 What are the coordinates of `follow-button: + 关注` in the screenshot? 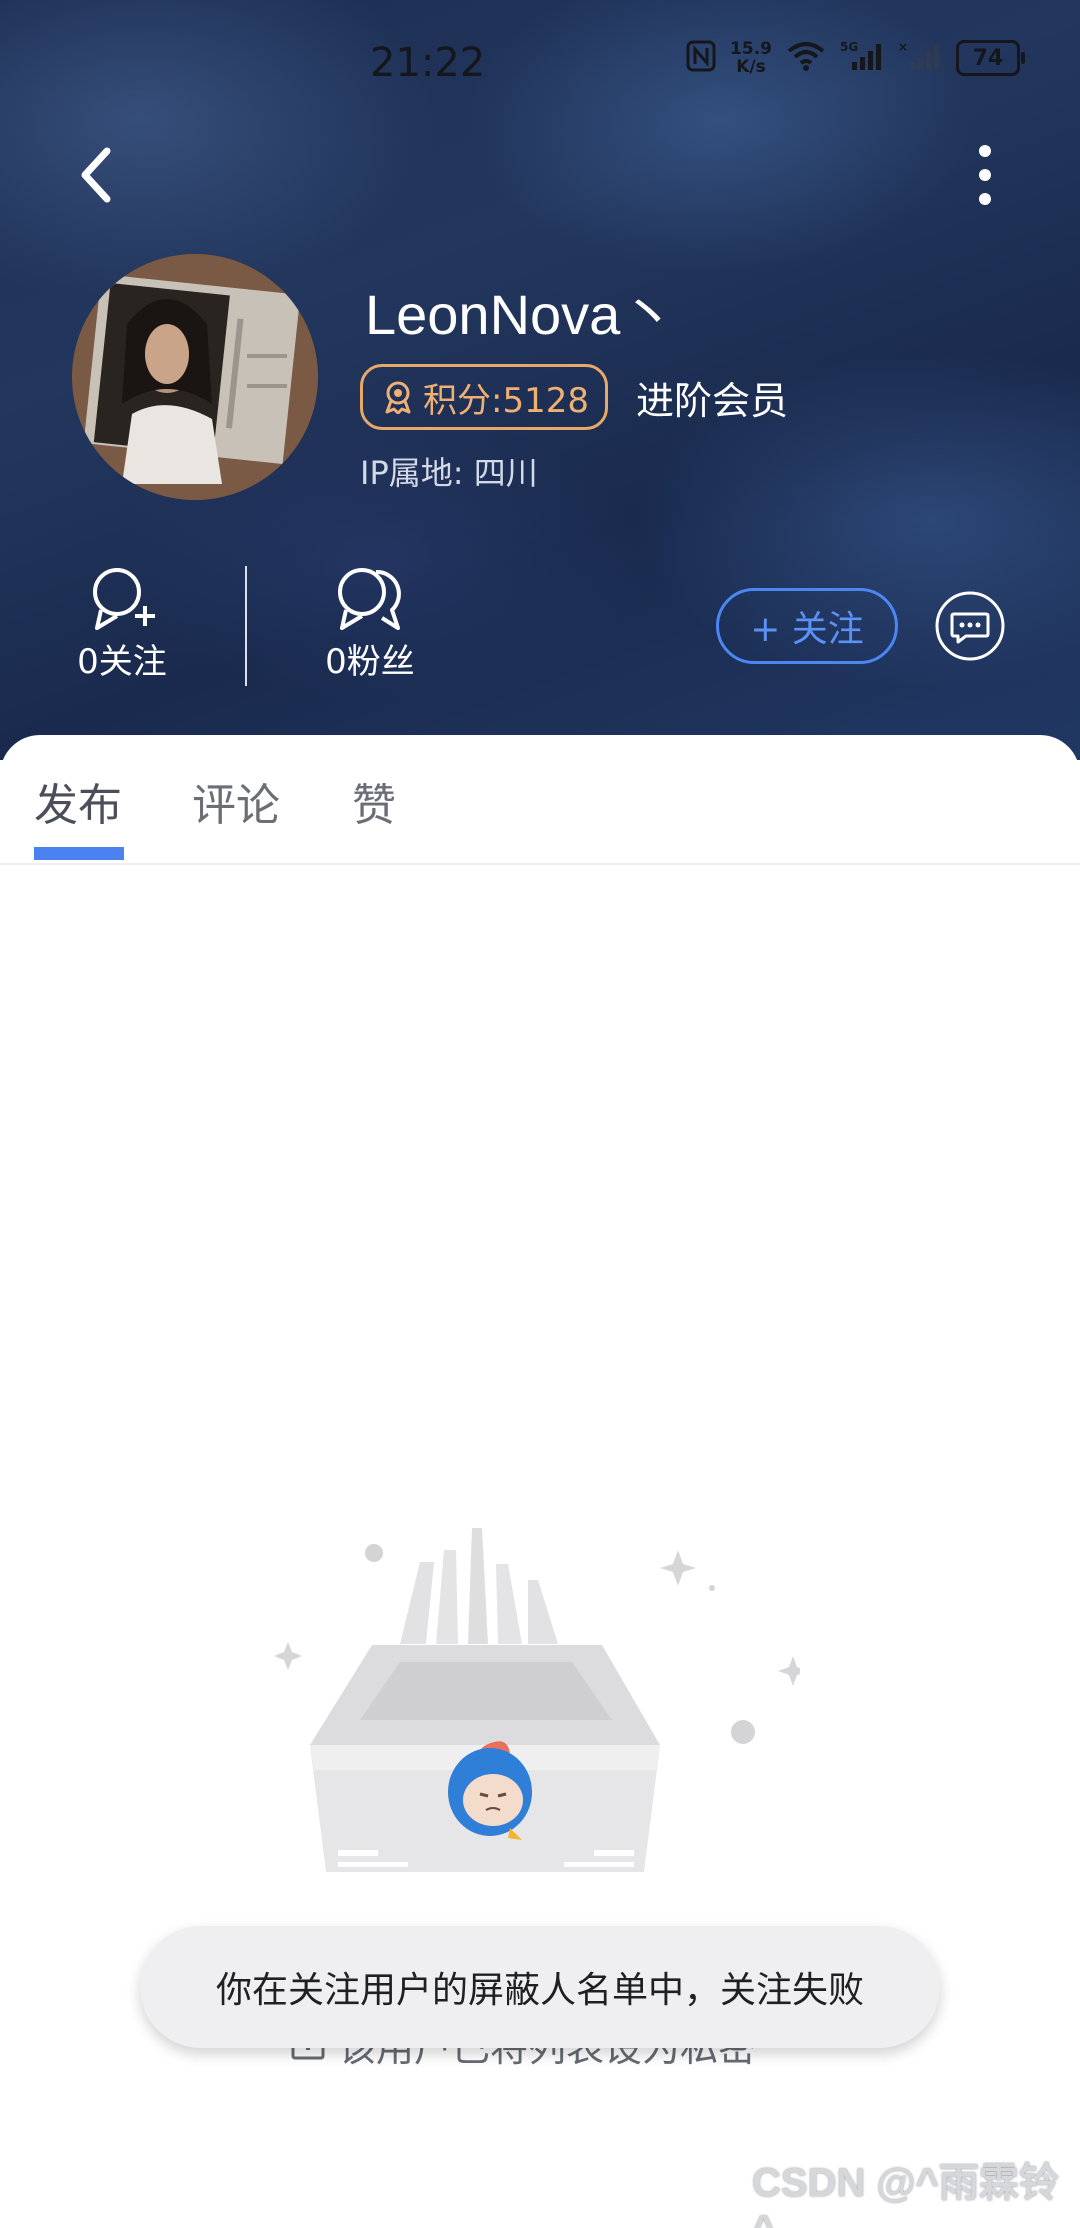 It's located at (807, 626).